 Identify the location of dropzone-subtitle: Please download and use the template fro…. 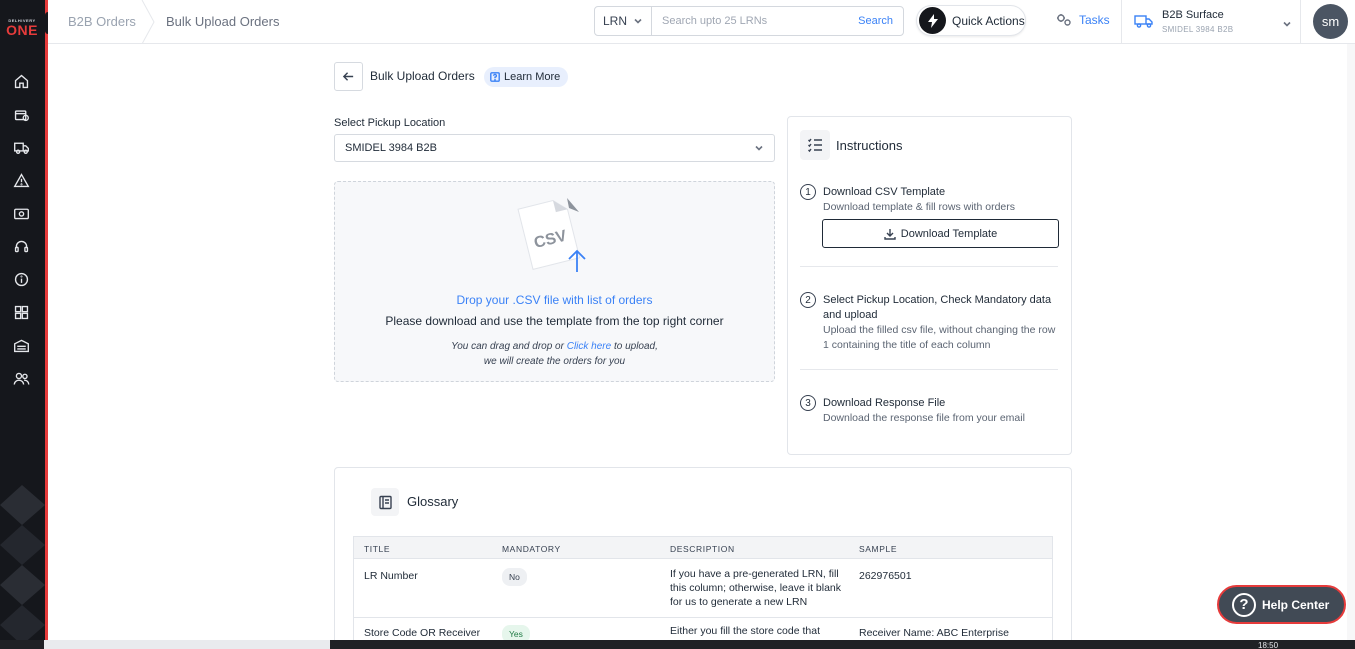
(554, 321).